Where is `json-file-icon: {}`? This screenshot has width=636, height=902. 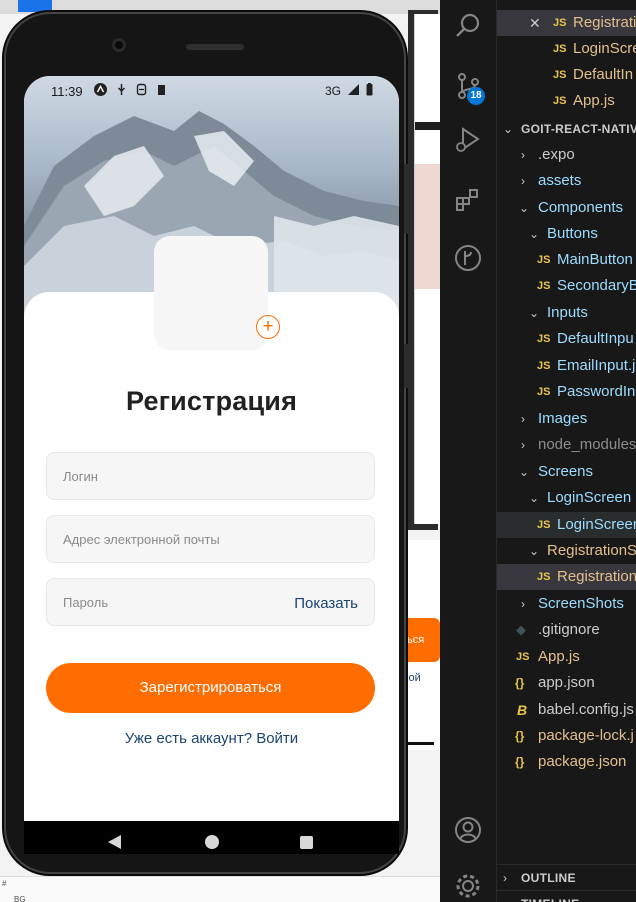
json-file-icon: {} is located at coordinates (520, 683).